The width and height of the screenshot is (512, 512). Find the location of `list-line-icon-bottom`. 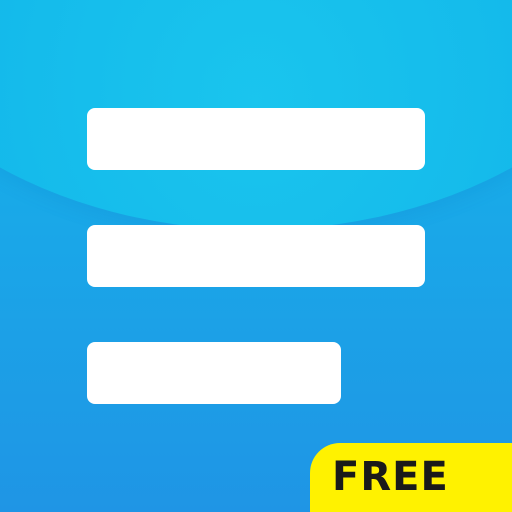

list-line-icon-bottom is located at coordinates (214, 373).